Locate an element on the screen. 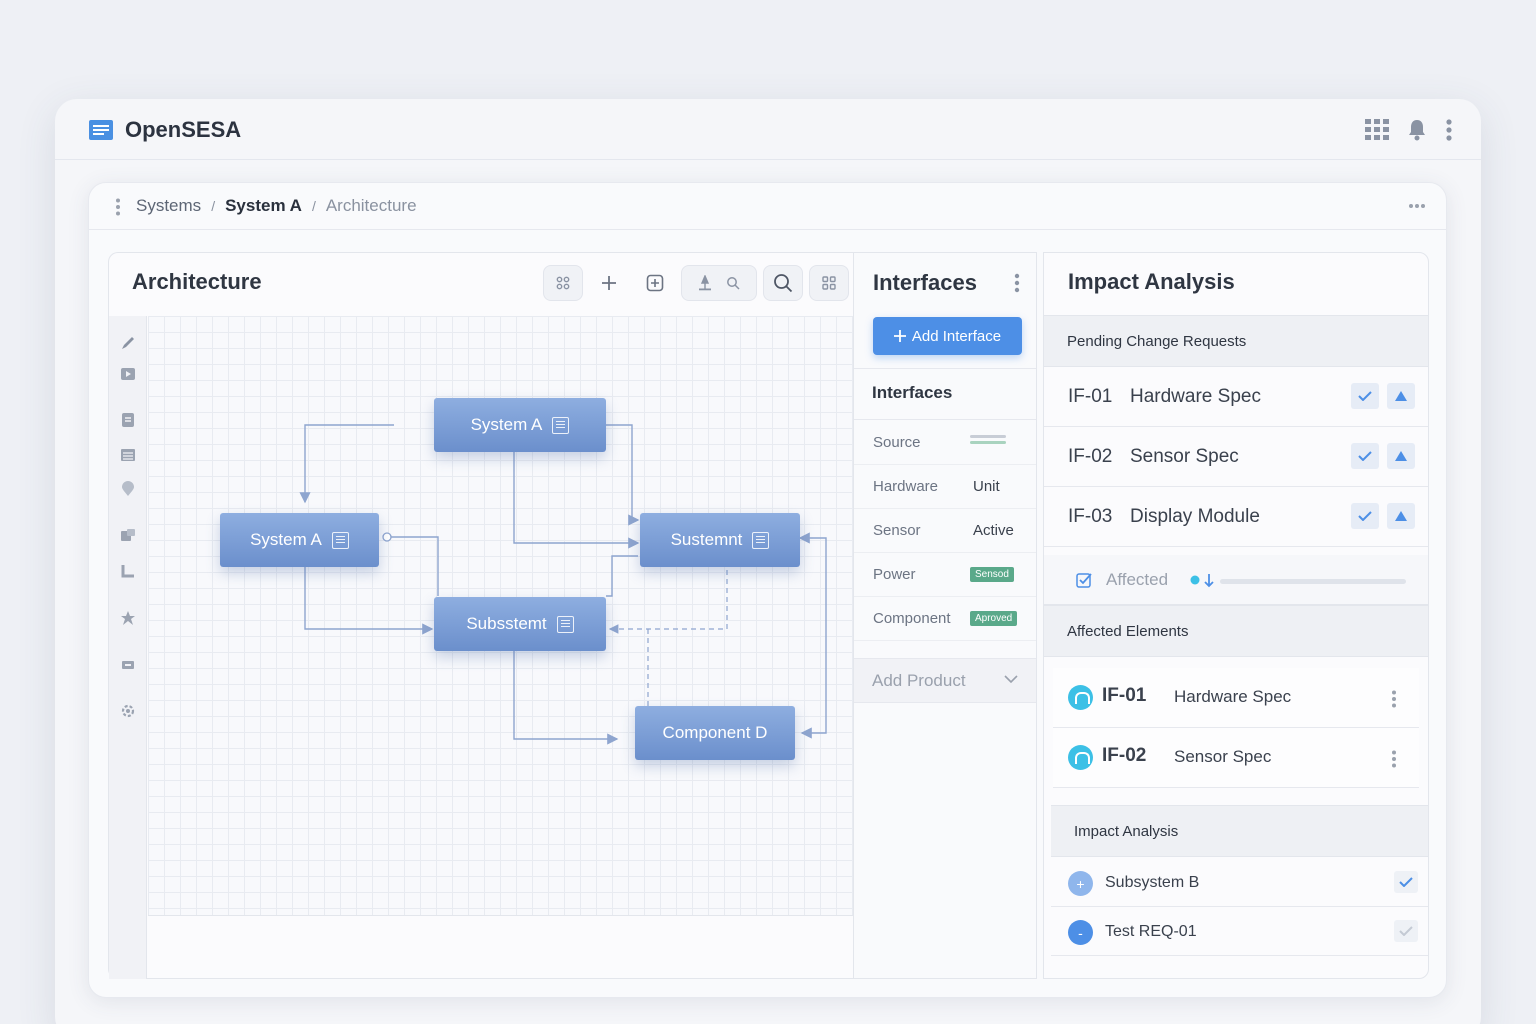  interface-value: Active is located at coordinates (993, 530).